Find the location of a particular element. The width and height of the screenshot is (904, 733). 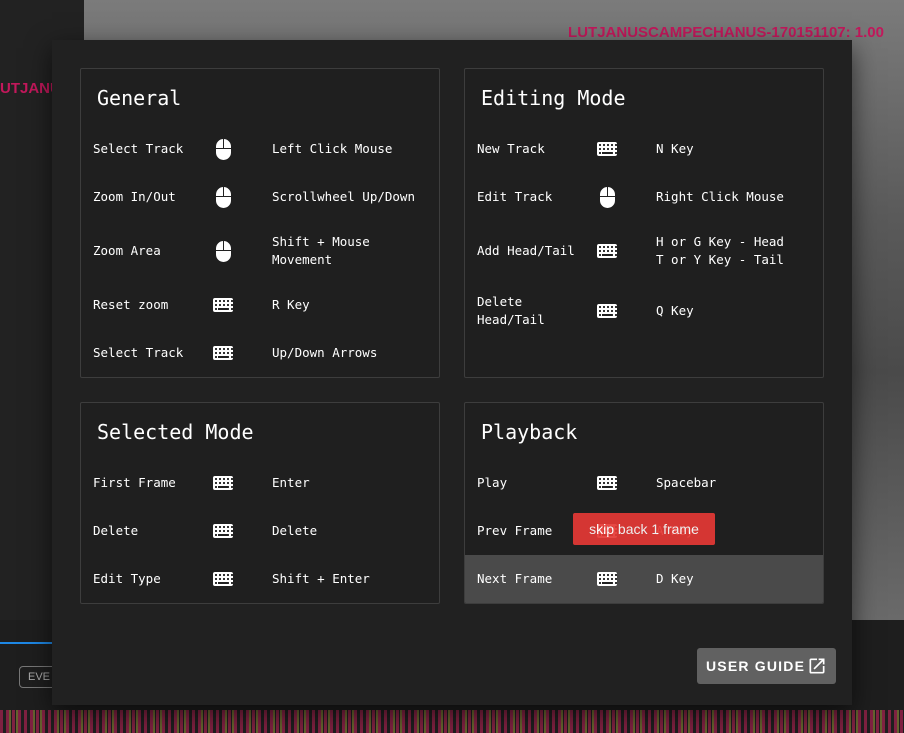

shortcut-key: R Key is located at coordinates (291, 304).